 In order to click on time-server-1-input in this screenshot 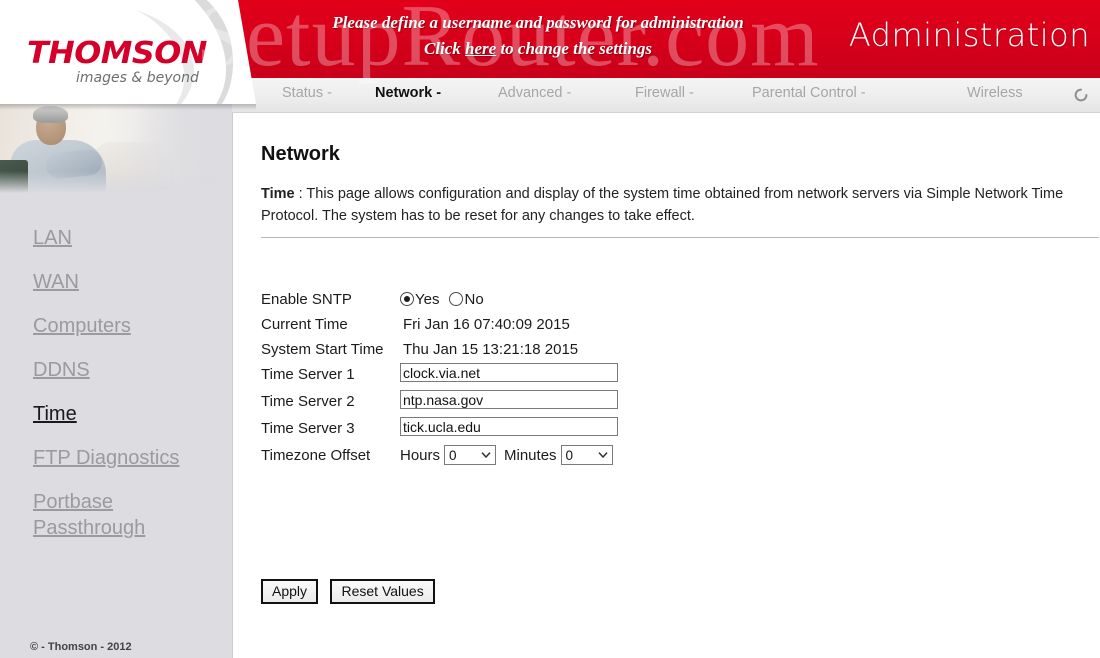, I will do `click(509, 372)`.